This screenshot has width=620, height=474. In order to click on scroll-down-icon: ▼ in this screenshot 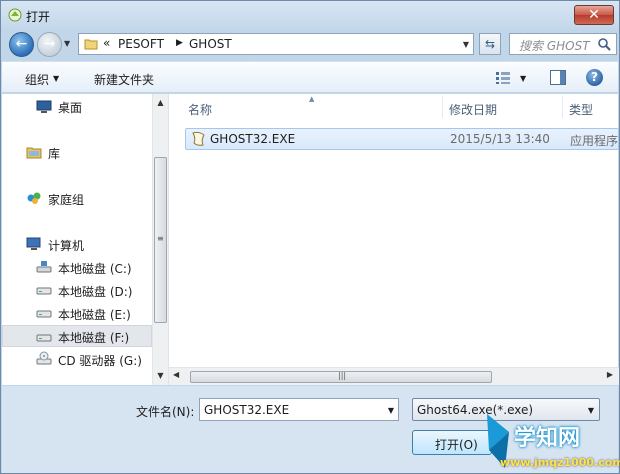, I will do `click(160, 376)`.